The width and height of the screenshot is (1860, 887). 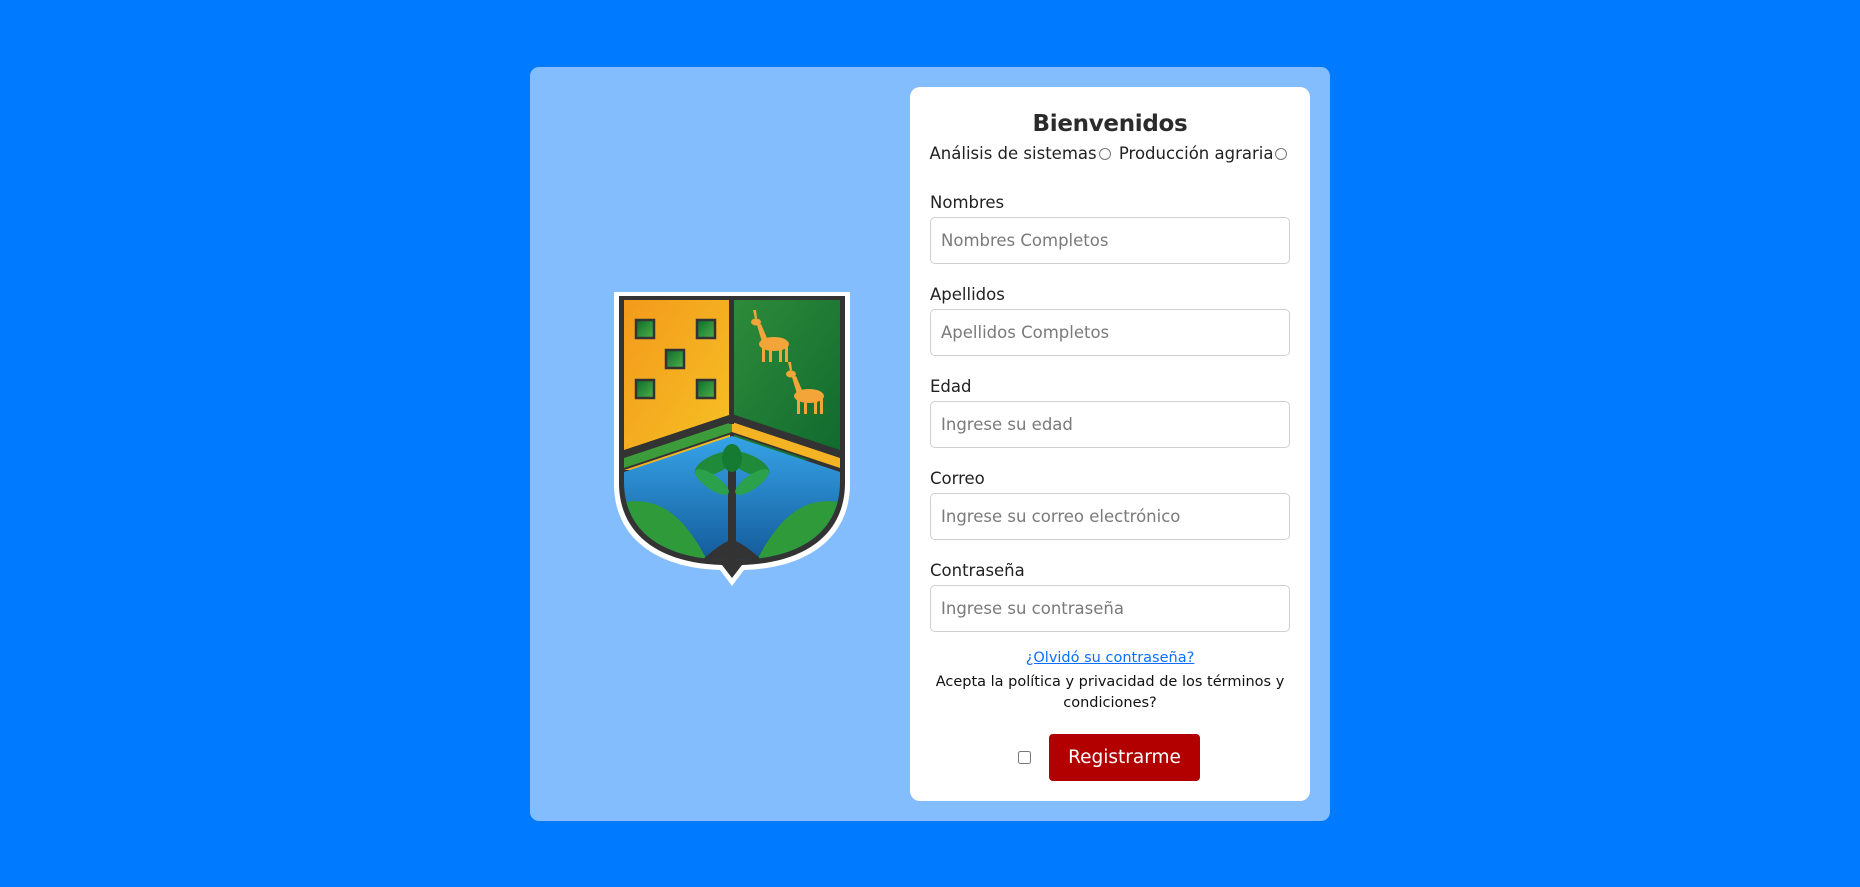 I want to click on program-label-sistemas: Análisis de sistemas, so click(x=1013, y=153).